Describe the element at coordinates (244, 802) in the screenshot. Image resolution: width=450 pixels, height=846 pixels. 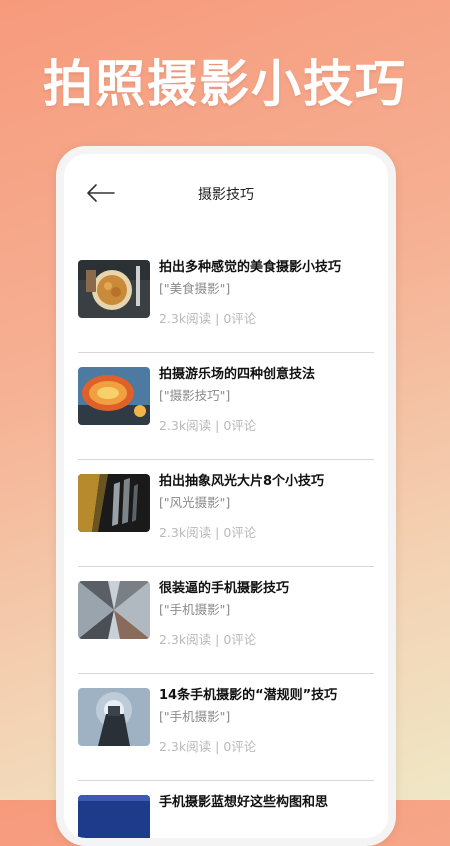
I see `article-title: 手机摄影蓝想好这些构图和思` at that location.